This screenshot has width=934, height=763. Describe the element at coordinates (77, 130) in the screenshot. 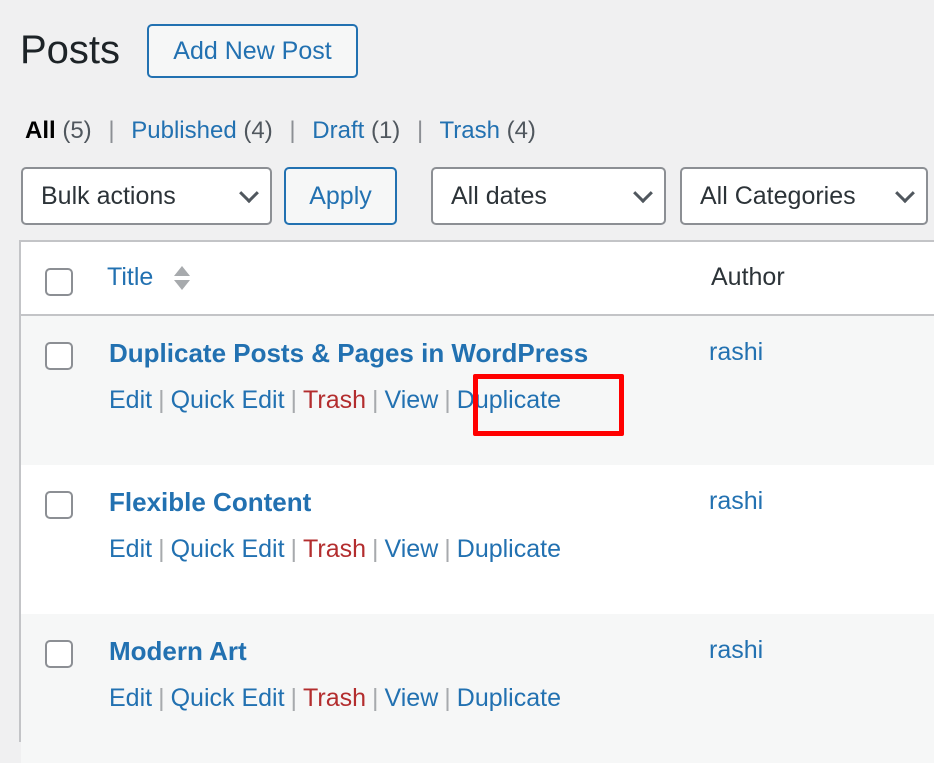

I see `filter-all-count: (5)` at that location.